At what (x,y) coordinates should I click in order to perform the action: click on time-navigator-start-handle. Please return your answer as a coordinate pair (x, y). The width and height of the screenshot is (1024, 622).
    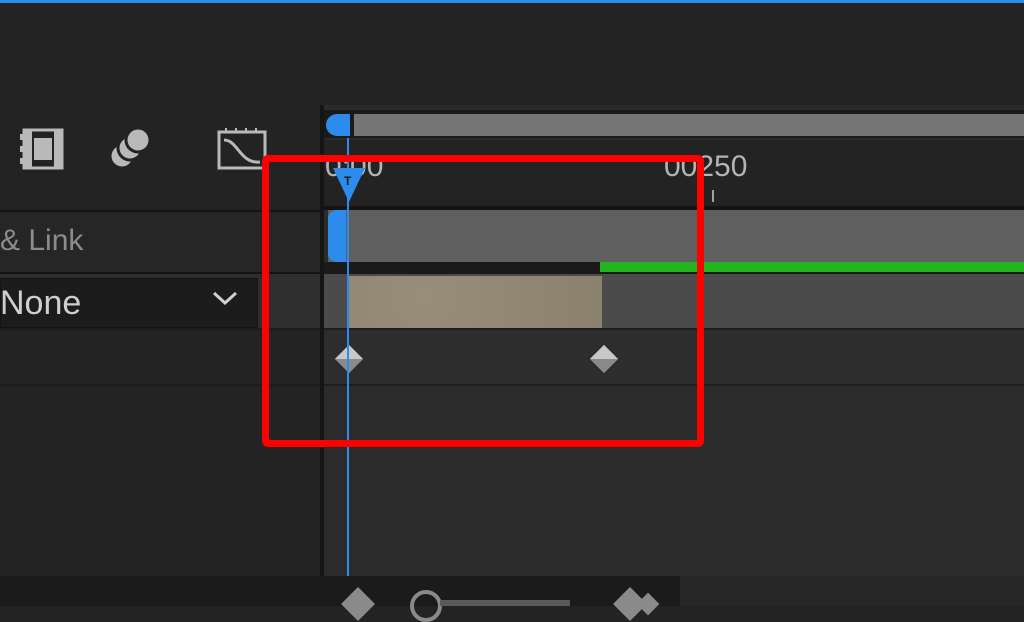
    Looking at the image, I should click on (338, 125).